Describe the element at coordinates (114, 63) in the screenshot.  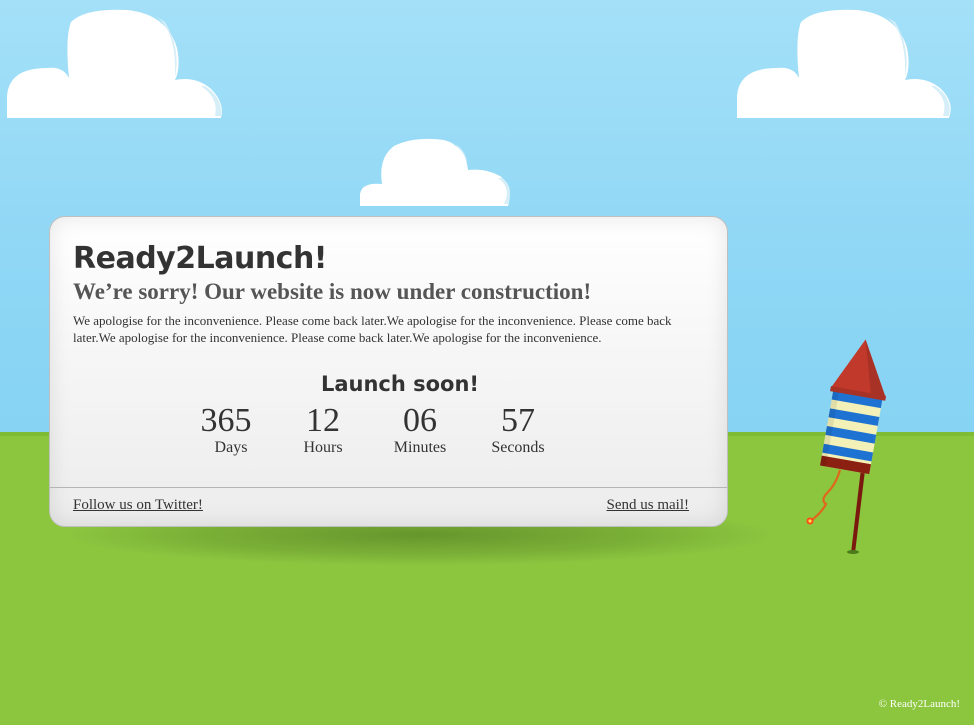
I see `cloud-left` at that location.